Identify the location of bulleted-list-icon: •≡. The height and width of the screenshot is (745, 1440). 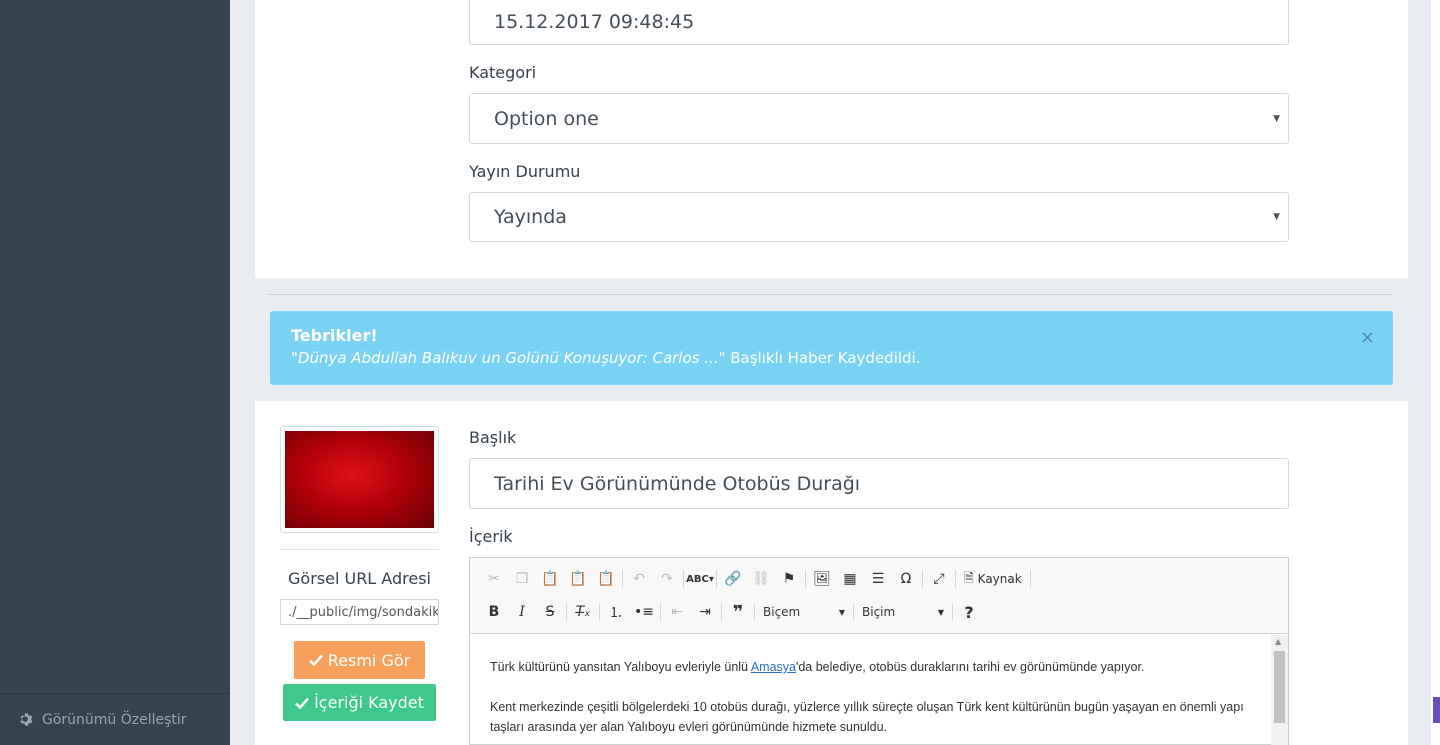
(644, 612).